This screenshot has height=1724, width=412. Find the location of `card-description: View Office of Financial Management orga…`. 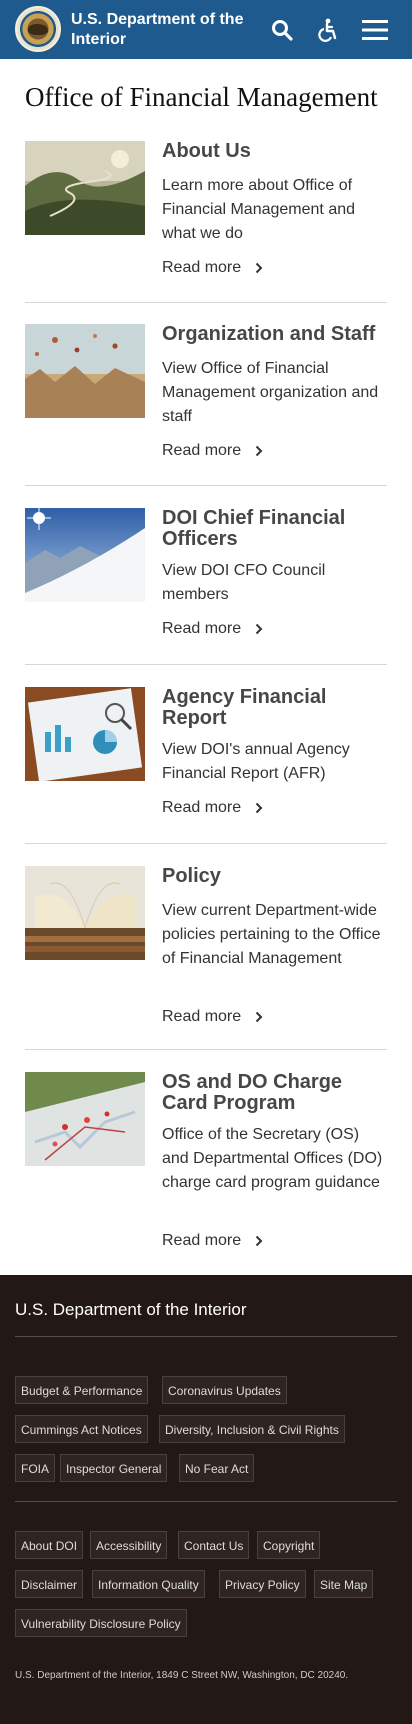

card-description: View Office of Financial Management orga… is located at coordinates (270, 392).